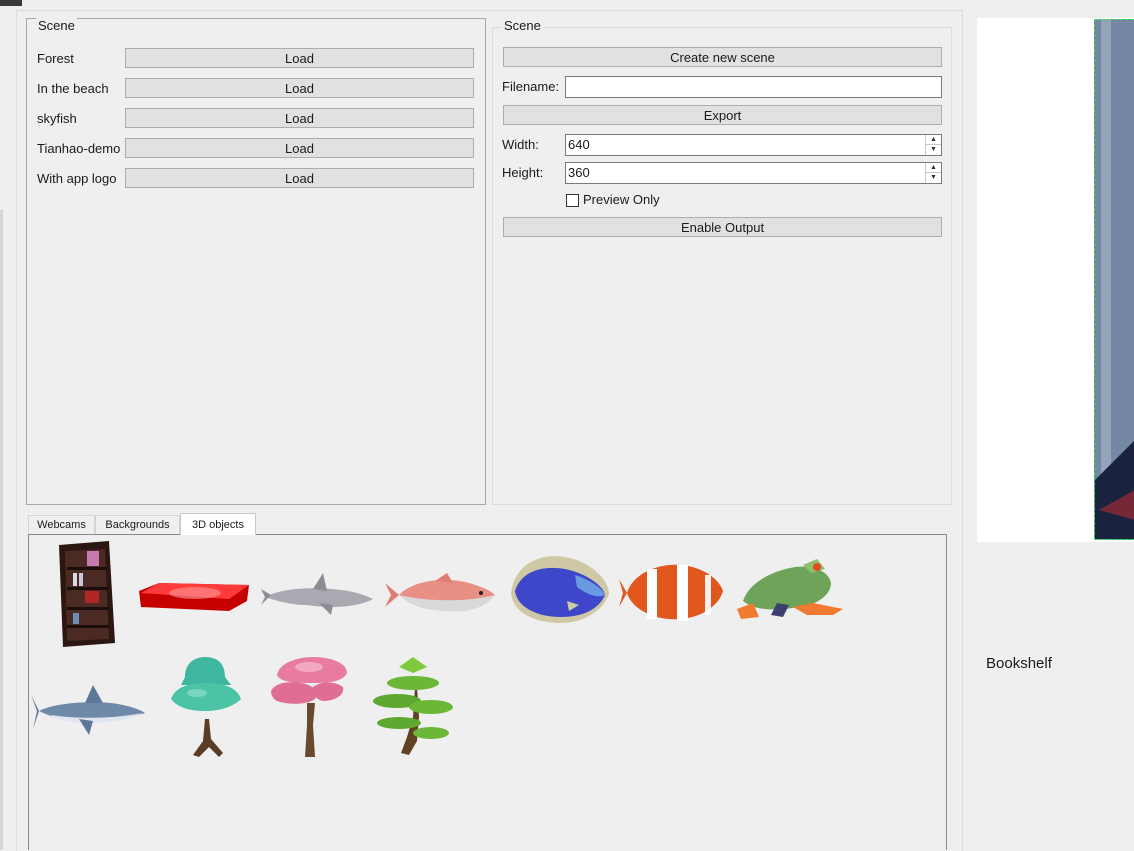 The image size is (1134, 851). I want to click on width-spinner: ▲ ▼, so click(933, 145).